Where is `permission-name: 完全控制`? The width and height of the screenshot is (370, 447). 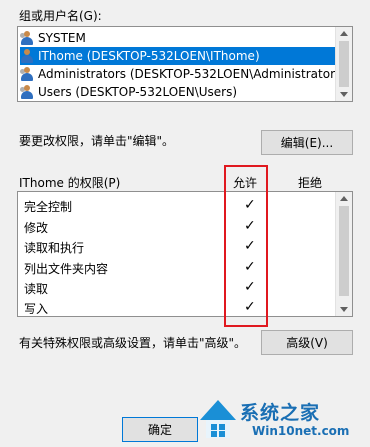
permission-name: 完全控制 is located at coordinates (48, 207).